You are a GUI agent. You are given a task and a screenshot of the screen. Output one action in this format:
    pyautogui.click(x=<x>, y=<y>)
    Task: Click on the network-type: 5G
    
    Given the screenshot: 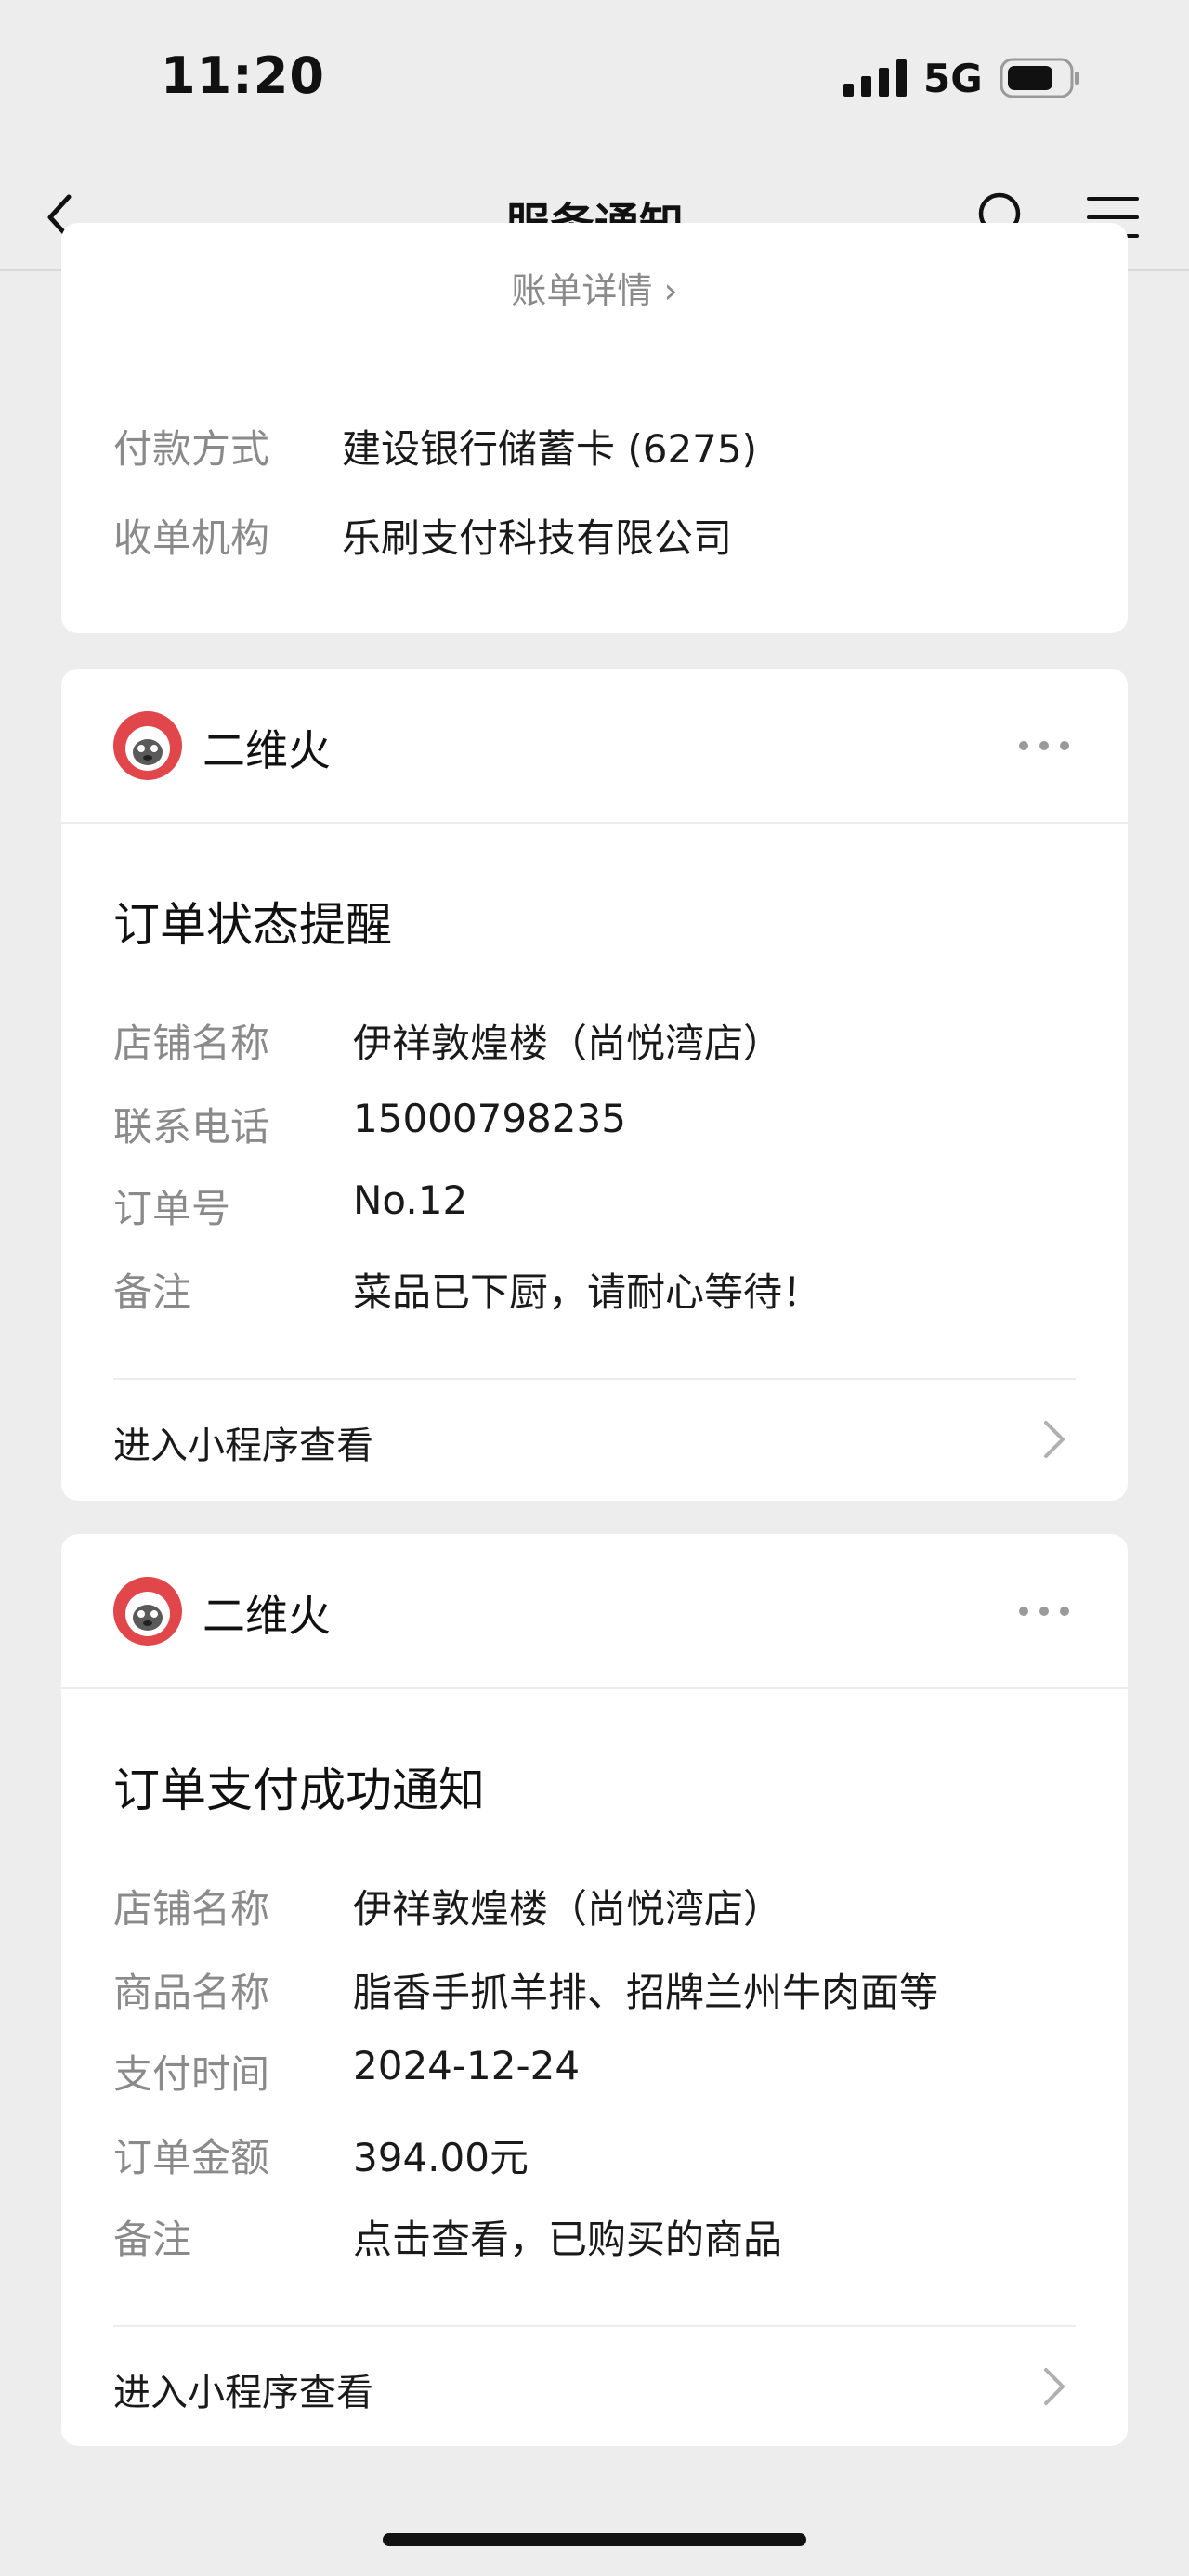 What is the action you would take?
    pyautogui.click(x=953, y=78)
    